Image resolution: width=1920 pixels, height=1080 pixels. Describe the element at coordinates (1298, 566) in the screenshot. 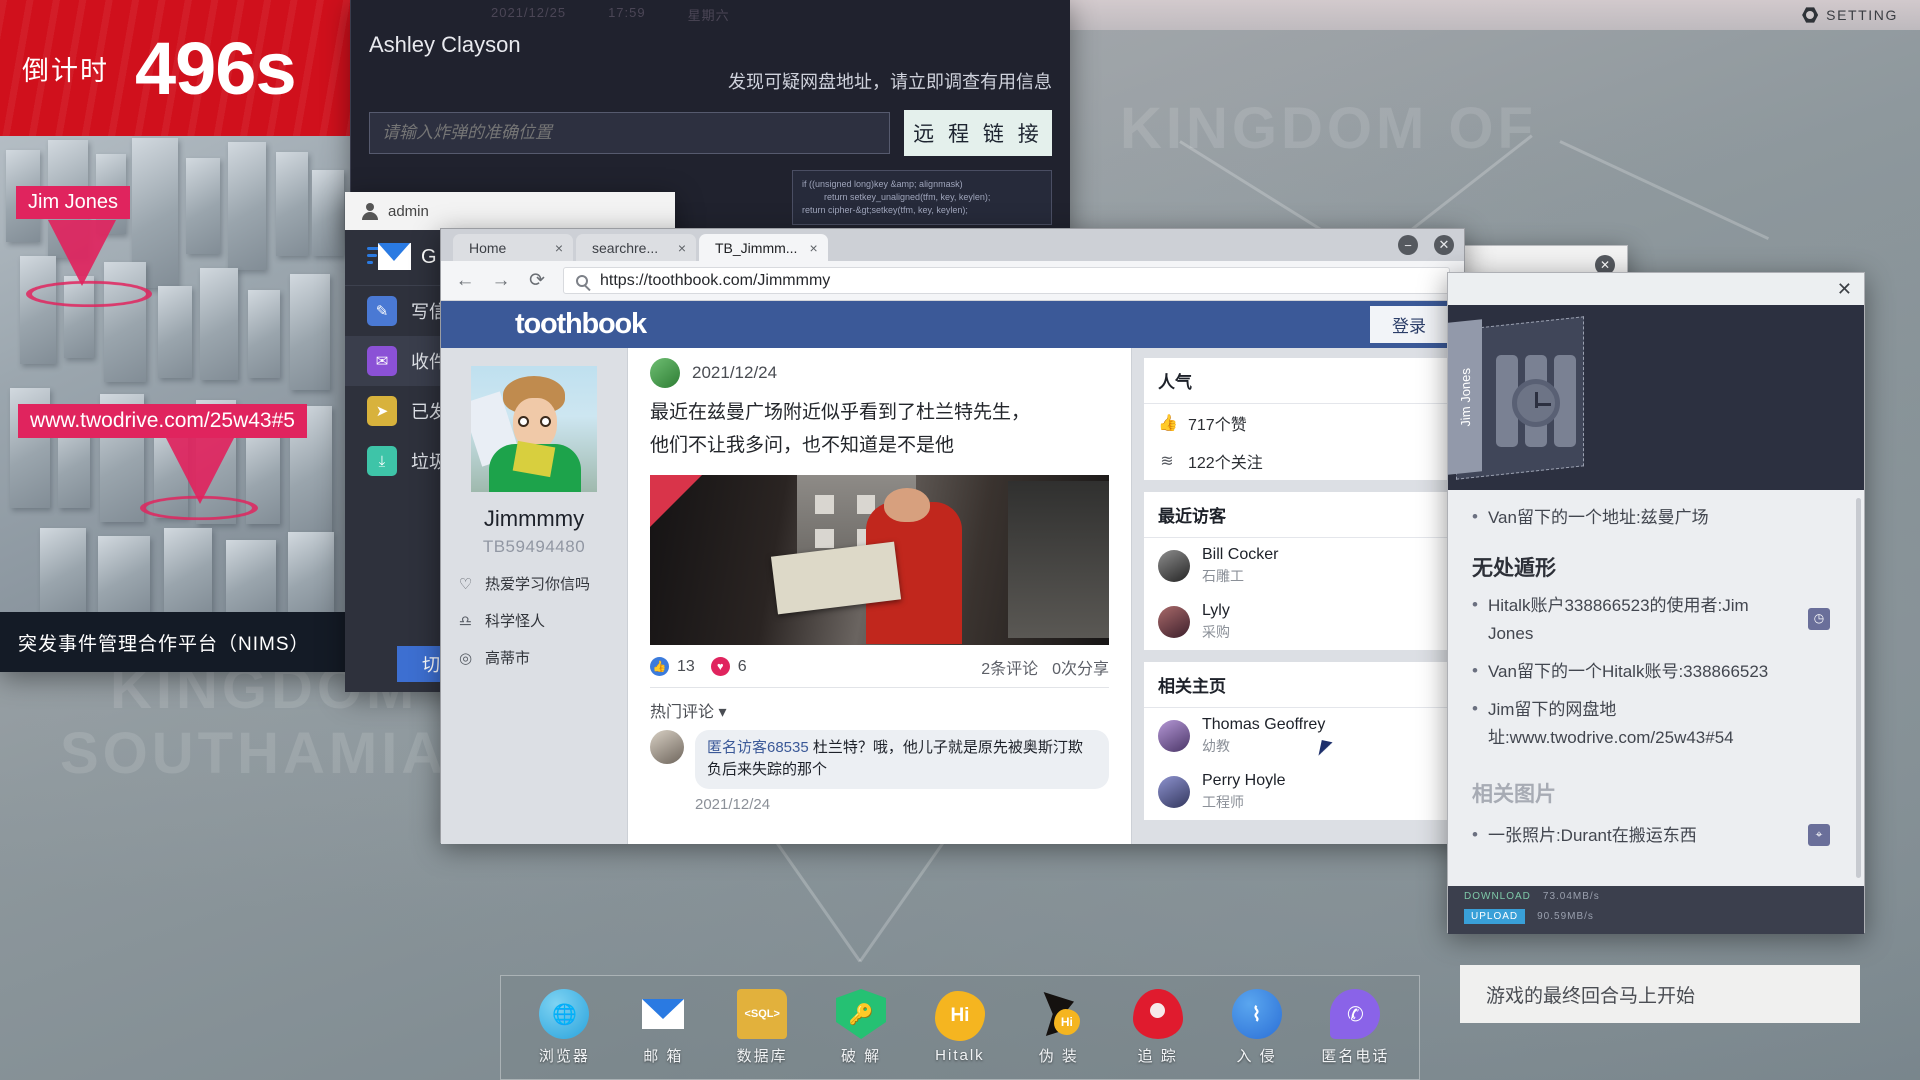

I see `visitor-row: Bill Cocker 石雕工` at that location.